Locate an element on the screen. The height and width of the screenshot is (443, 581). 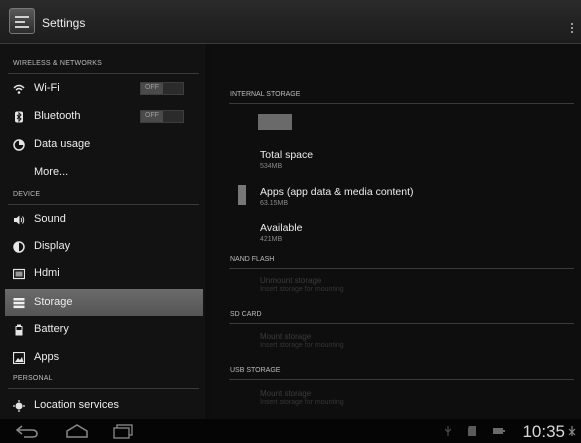
app-title: Settings is located at coordinates (64, 23).